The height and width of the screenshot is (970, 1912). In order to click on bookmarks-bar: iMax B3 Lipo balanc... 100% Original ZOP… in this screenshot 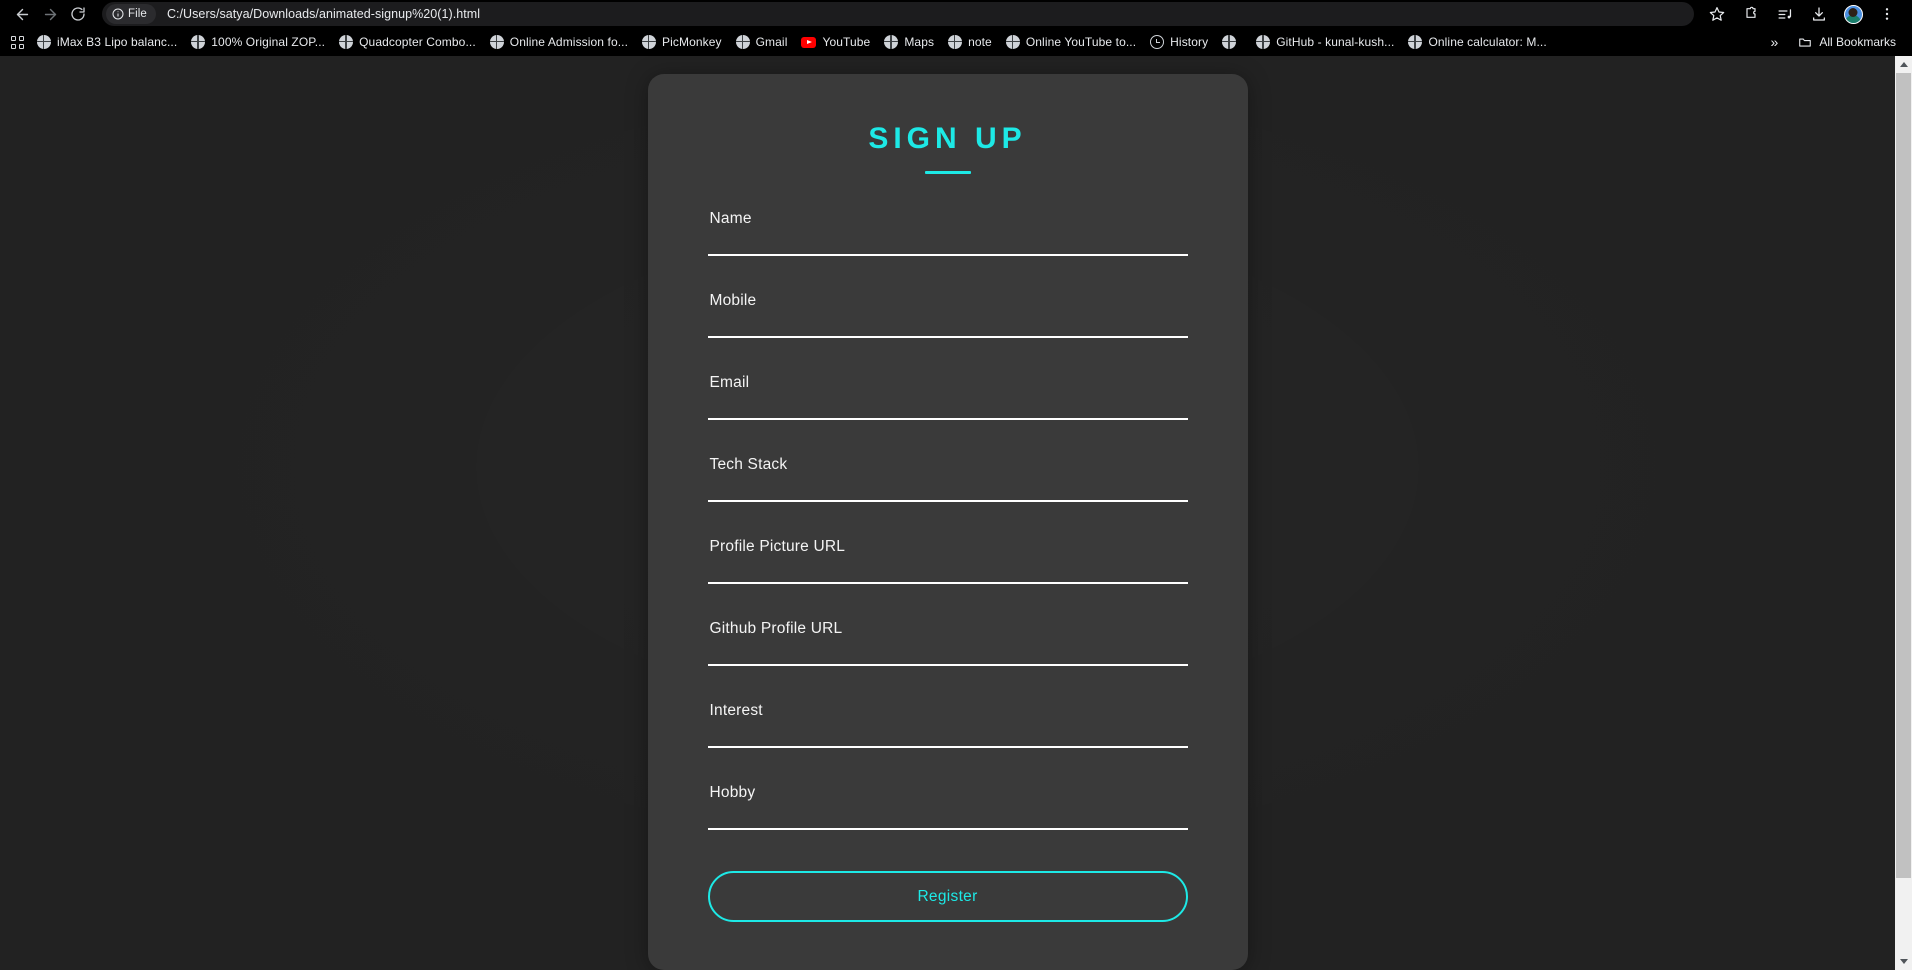, I will do `click(956, 42)`.